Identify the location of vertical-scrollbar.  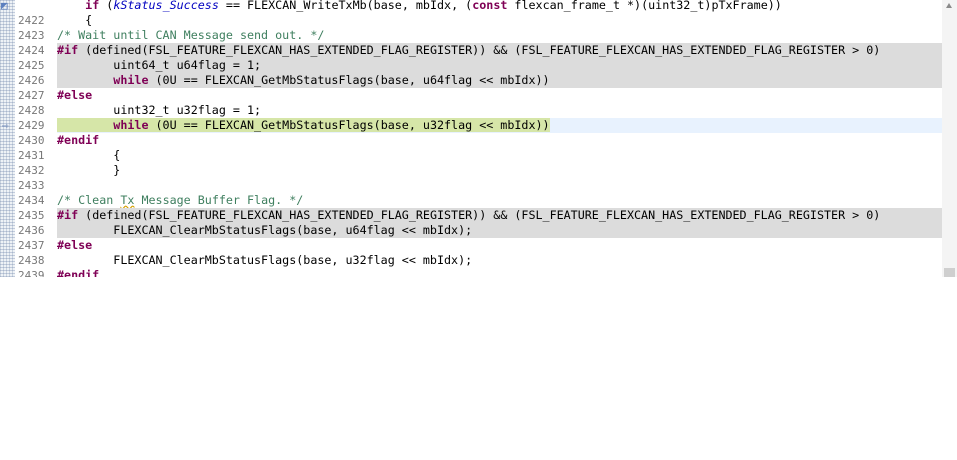
(949, 138).